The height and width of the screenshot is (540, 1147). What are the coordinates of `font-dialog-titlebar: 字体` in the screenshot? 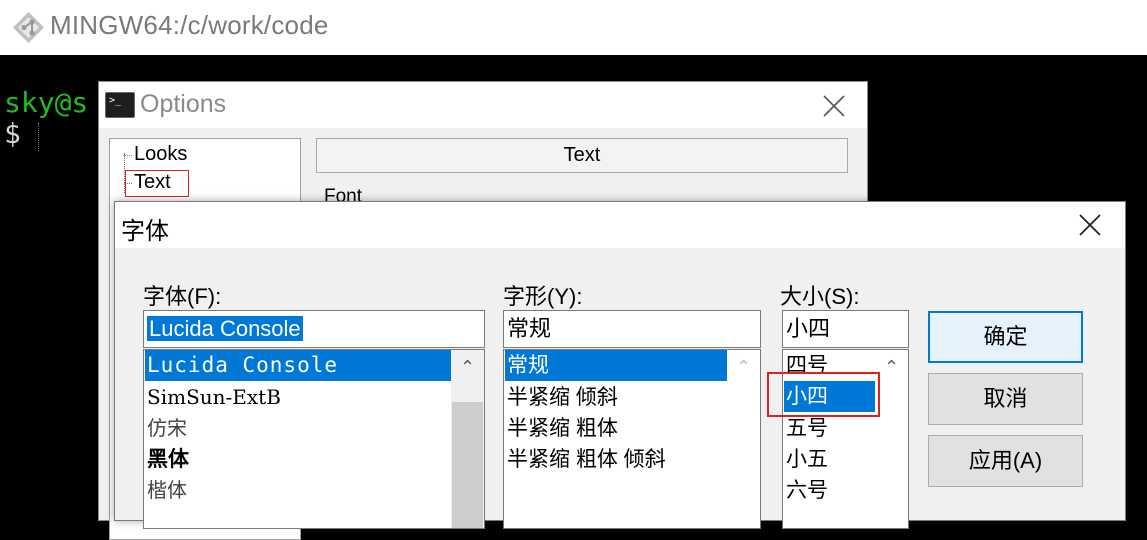 It's located at (620, 225).